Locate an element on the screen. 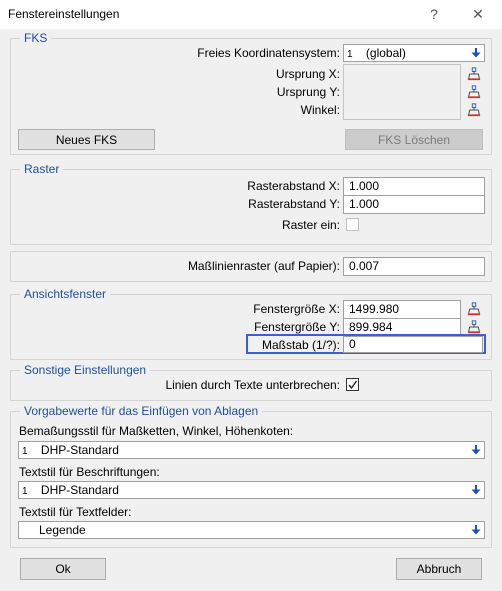 Image resolution: width=502 pixels, height=591 pixels. textfelder-value: Legende is located at coordinates (62, 530).